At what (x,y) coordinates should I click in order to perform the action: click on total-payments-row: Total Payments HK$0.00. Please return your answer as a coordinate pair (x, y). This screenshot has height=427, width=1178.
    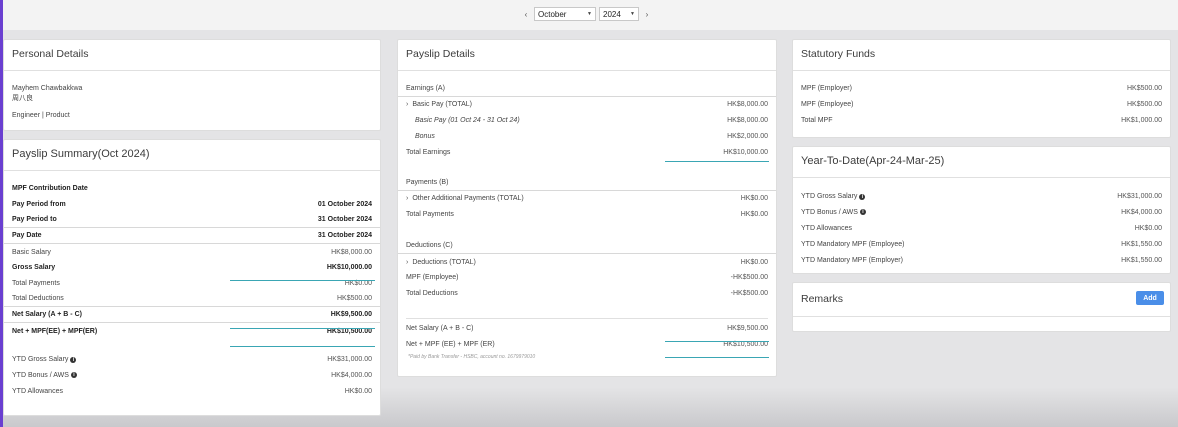
    Looking at the image, I should click on (587, 214).